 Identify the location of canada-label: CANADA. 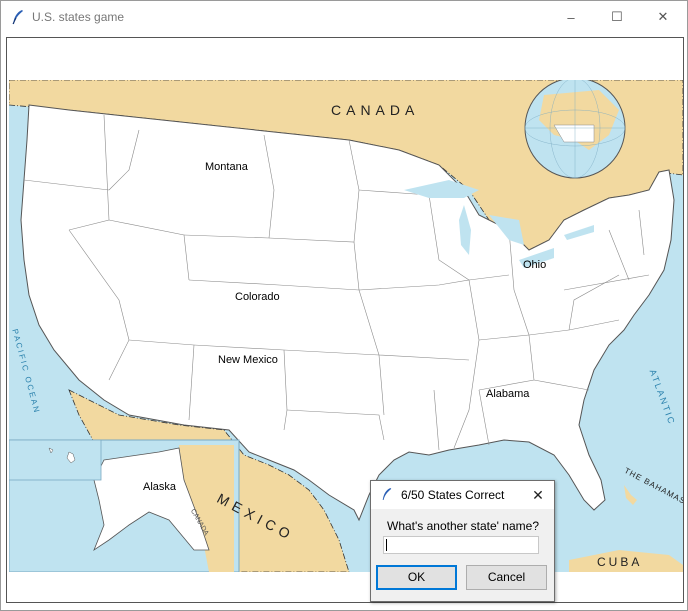
(375, 110).